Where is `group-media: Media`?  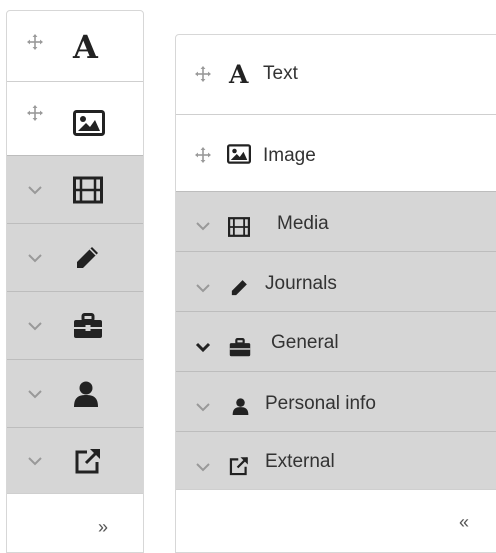 group-media: Media is located at coordinates (336, 221).